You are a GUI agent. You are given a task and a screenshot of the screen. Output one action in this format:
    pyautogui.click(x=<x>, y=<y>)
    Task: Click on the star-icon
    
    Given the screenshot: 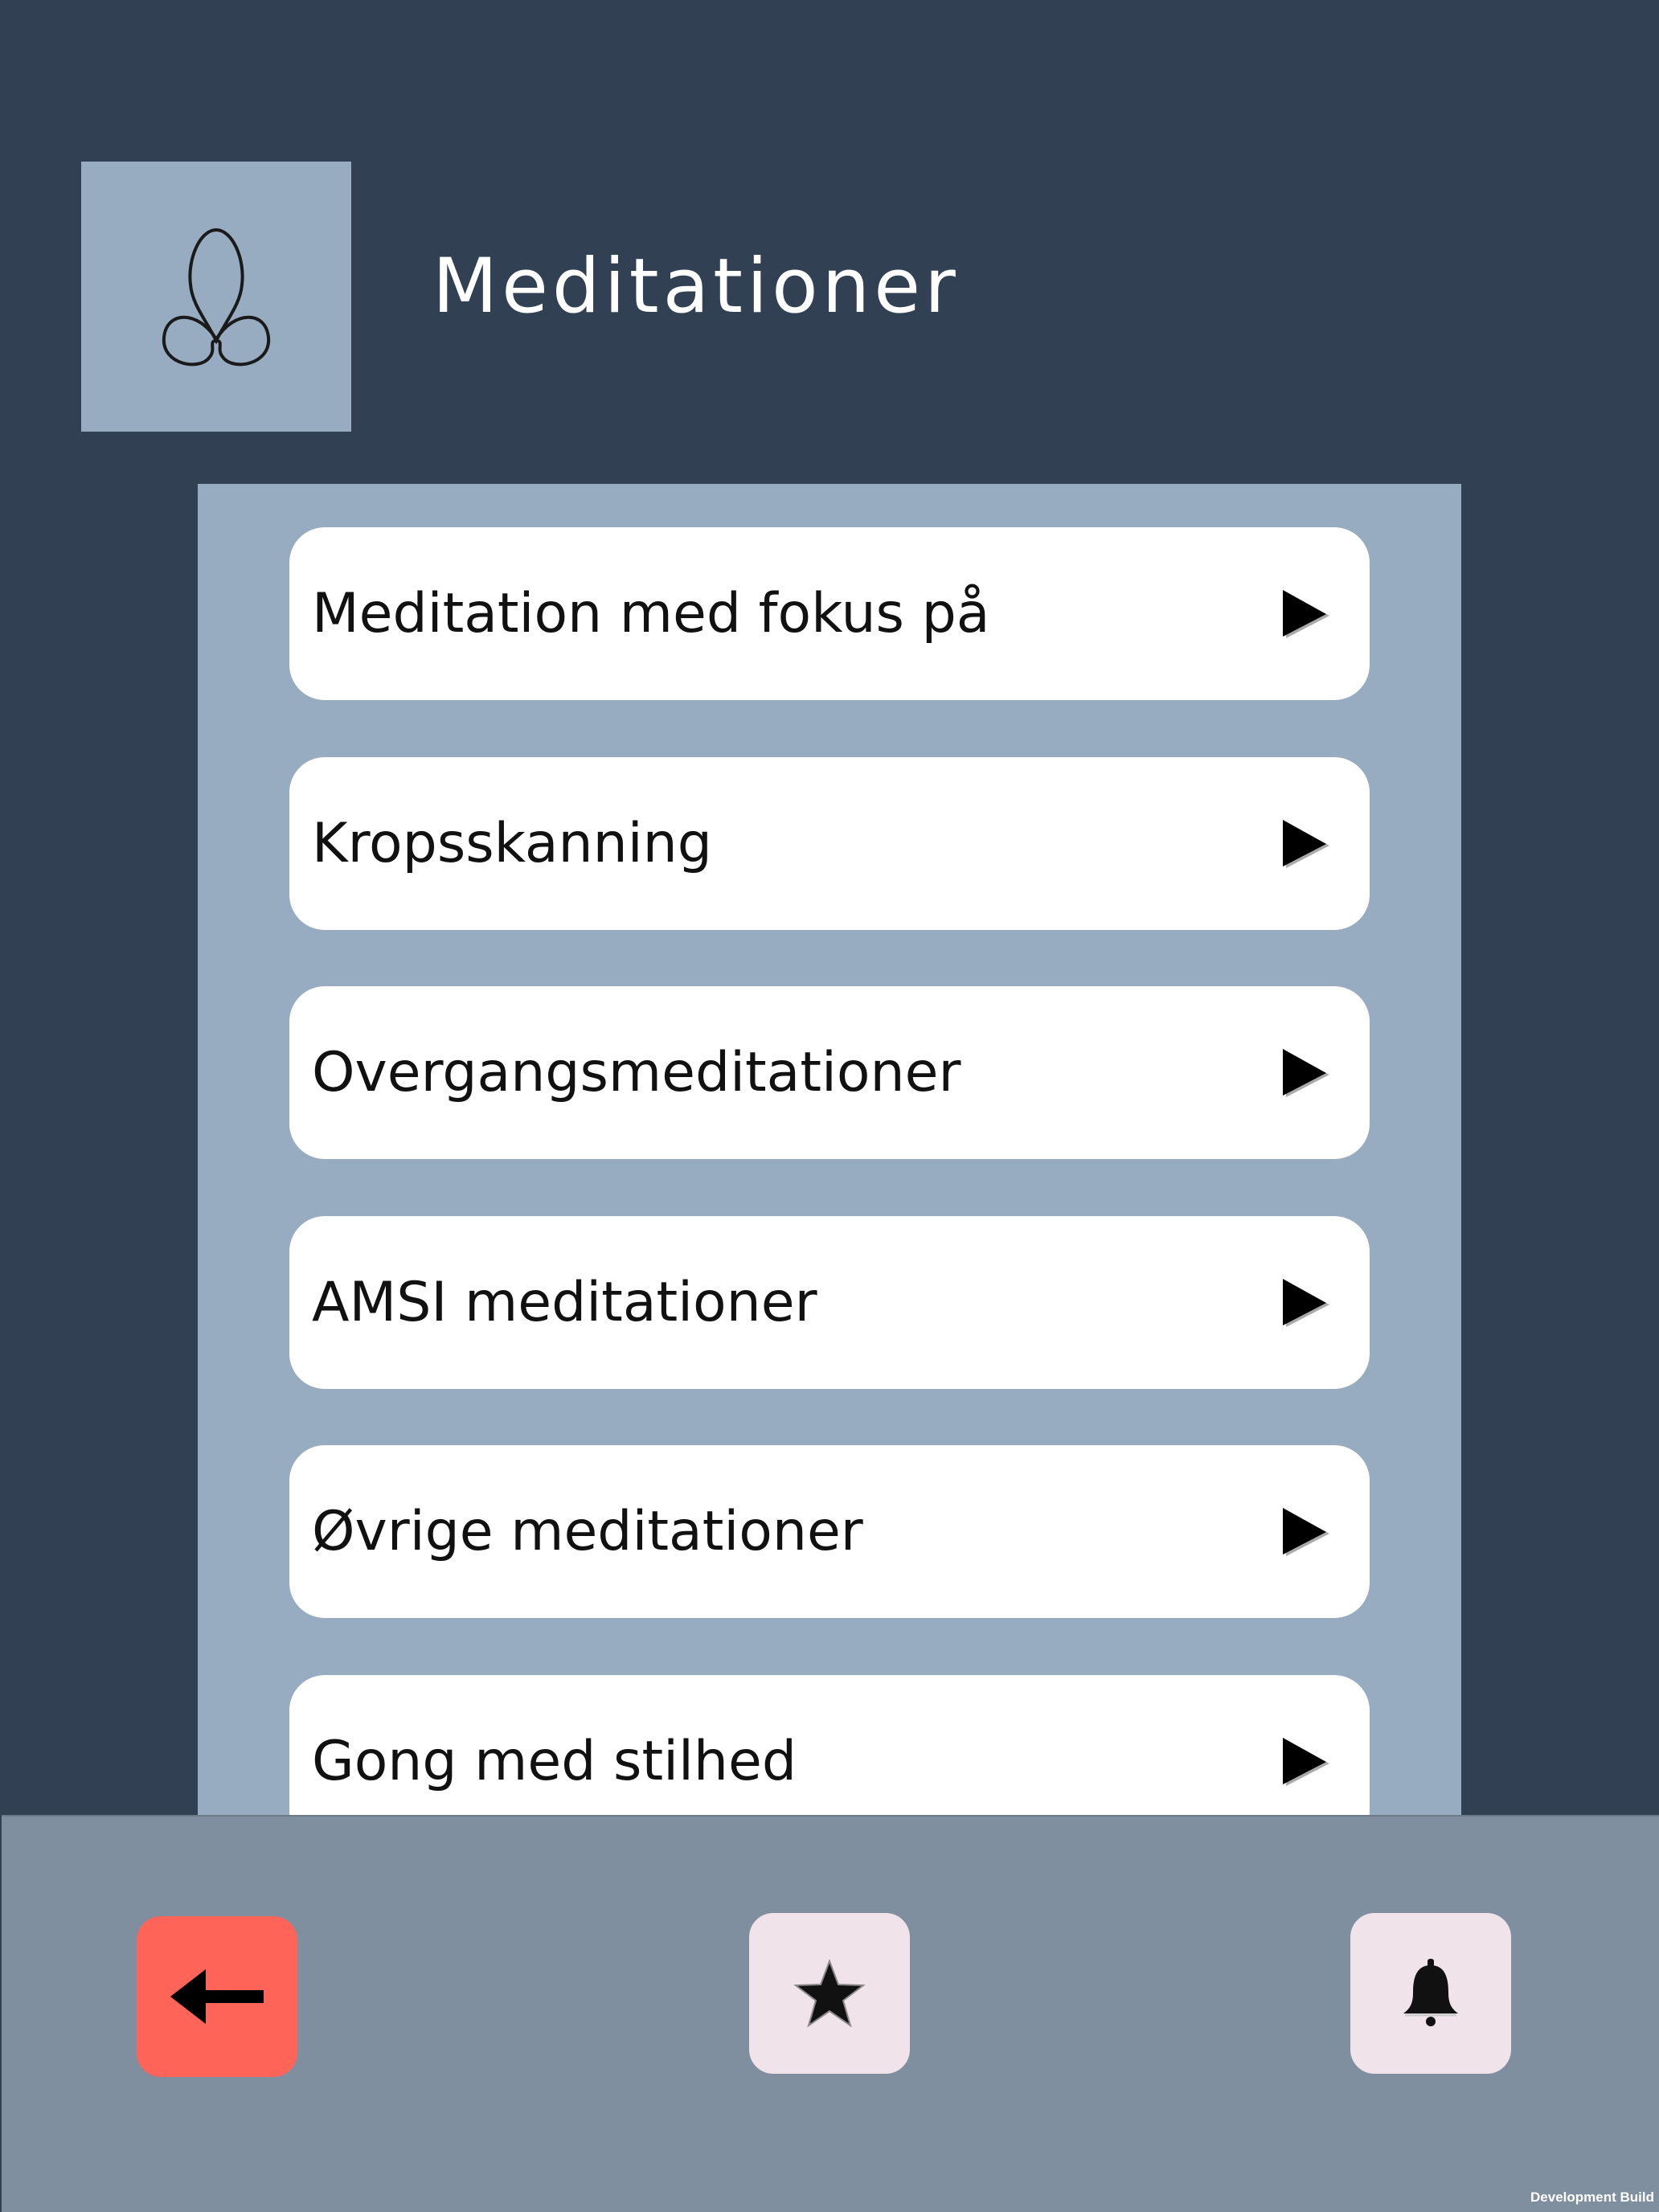 What is the action you would take?
    pyautogui.click(x=829, y=1993)
    